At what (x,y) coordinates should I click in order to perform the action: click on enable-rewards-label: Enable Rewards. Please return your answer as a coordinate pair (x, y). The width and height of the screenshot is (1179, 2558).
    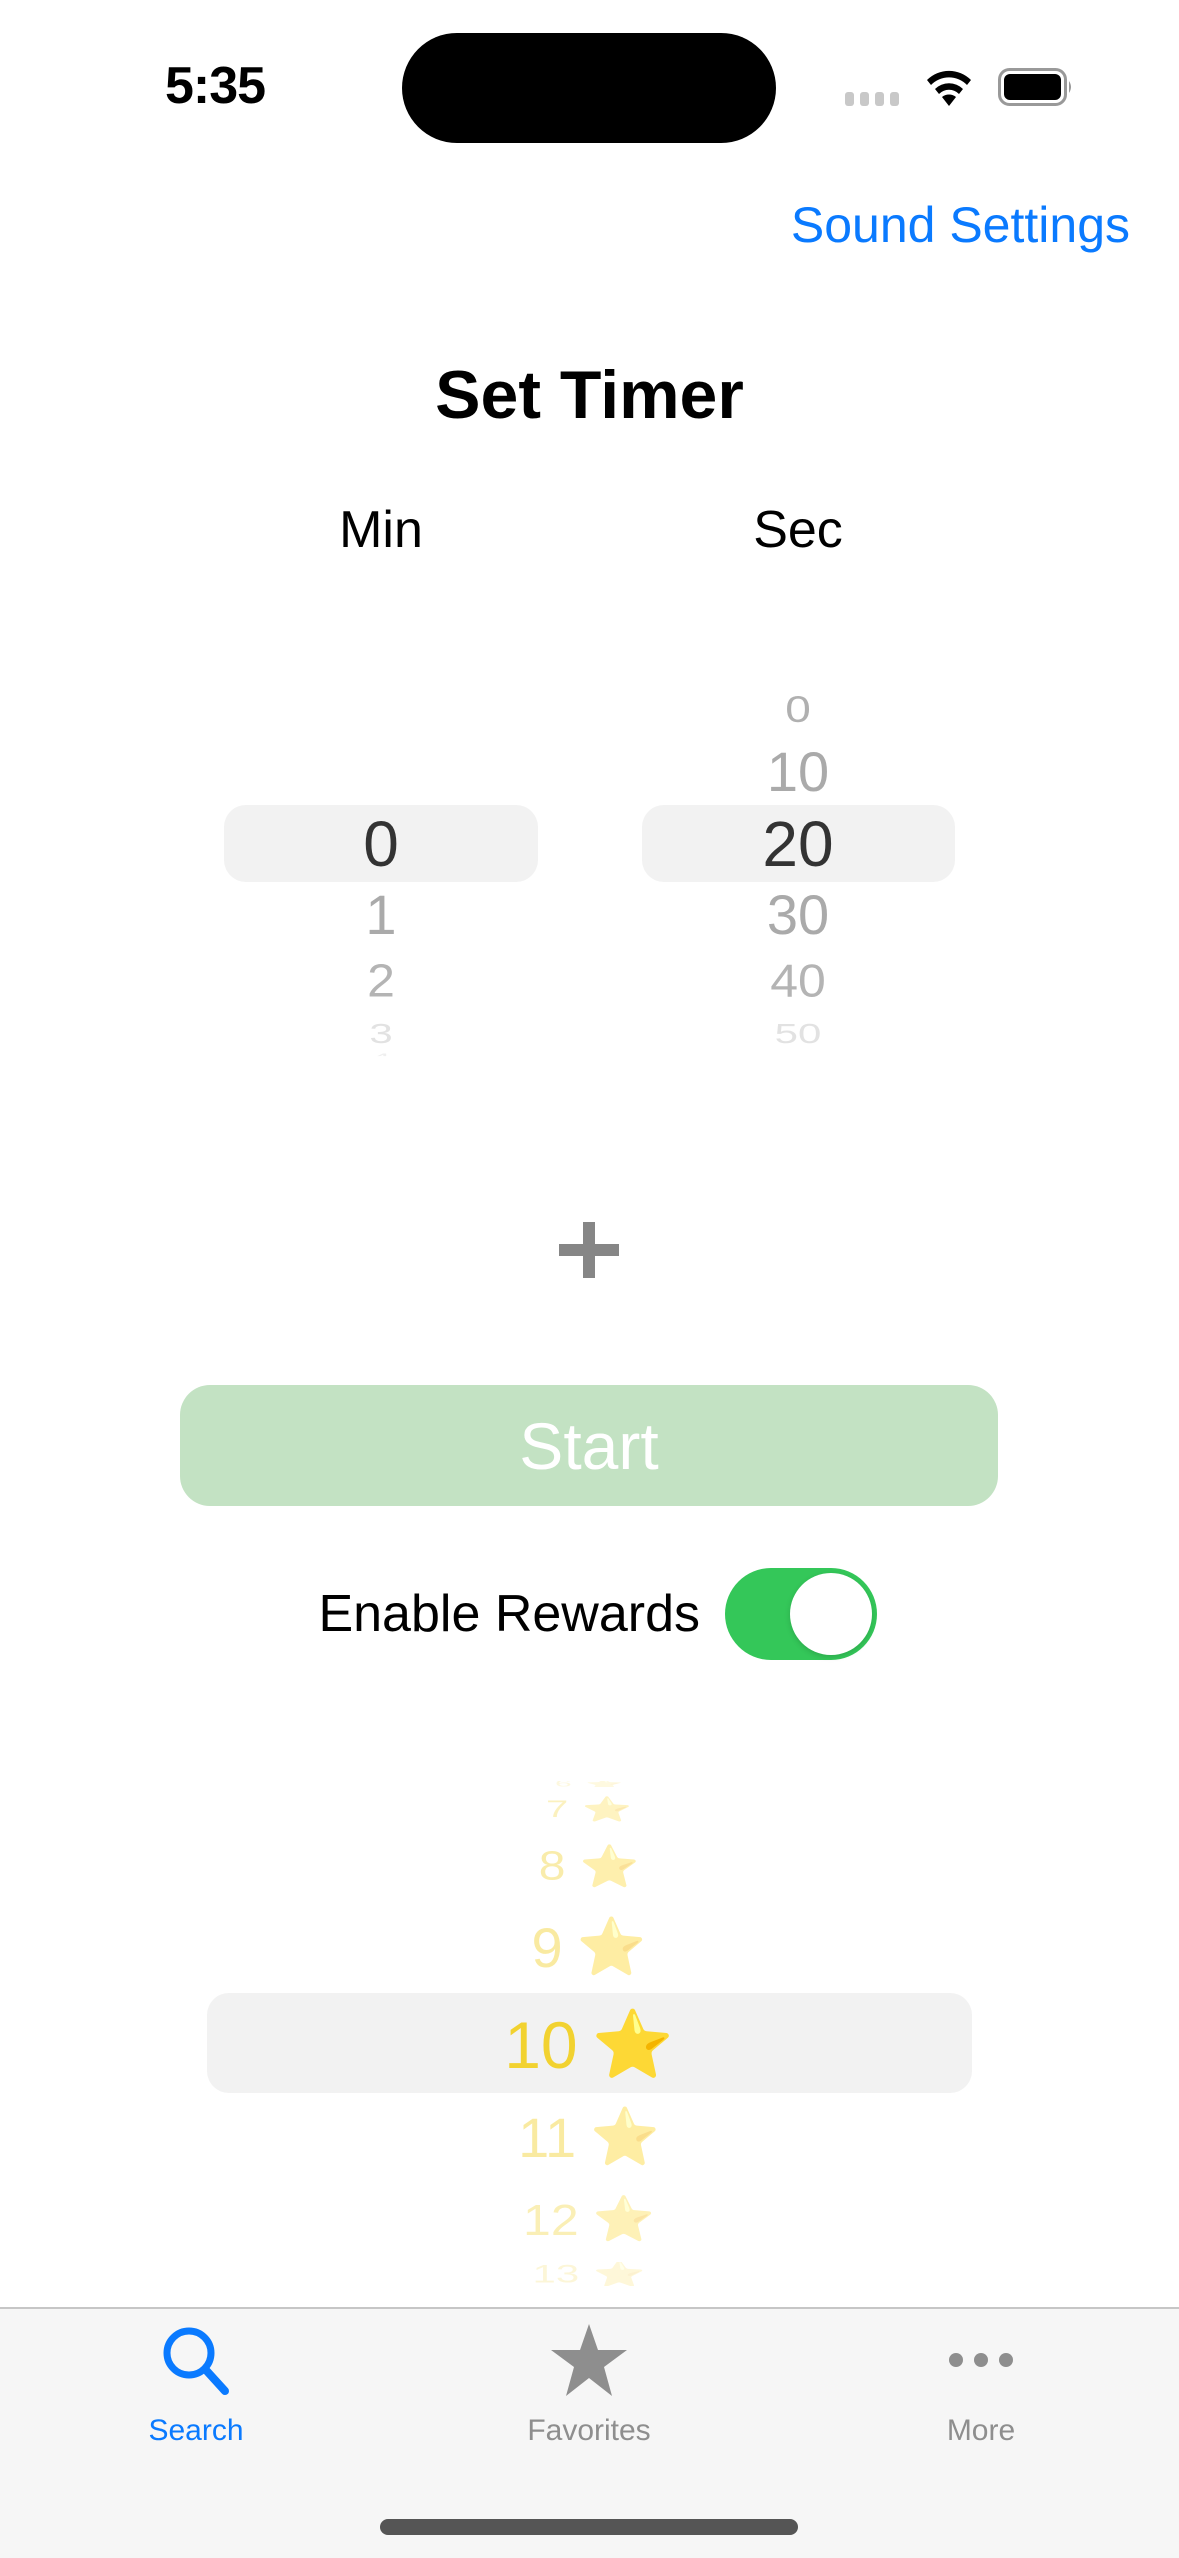
    Looking at the image, I should click on (509, 1614).